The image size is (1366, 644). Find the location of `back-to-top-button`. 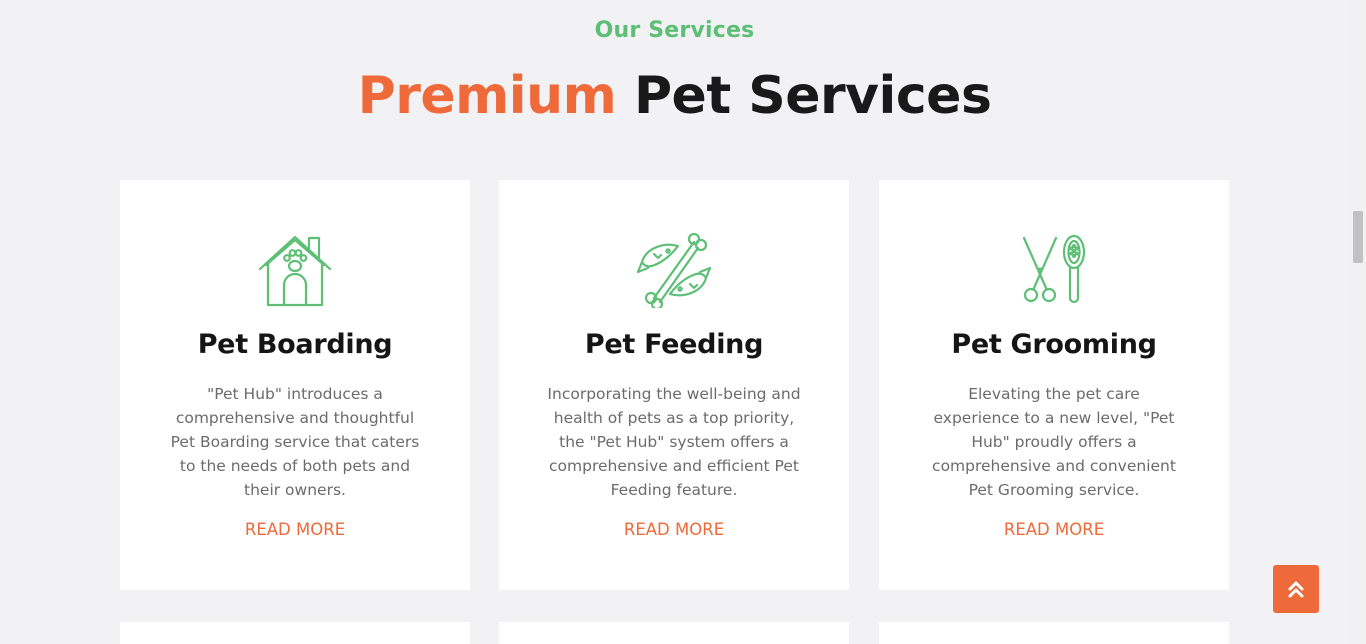

back-to-top-button is located at coordinates (1296, 589).